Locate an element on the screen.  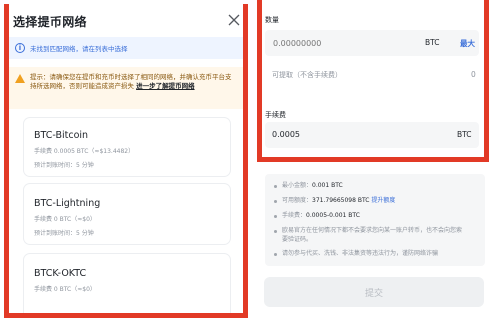
network-option-btc-lightning: BTC-Lightning 手续费 0 BTC（≈$0） 预计到账时间：5 分钟 is located at coordinates (127, 214).